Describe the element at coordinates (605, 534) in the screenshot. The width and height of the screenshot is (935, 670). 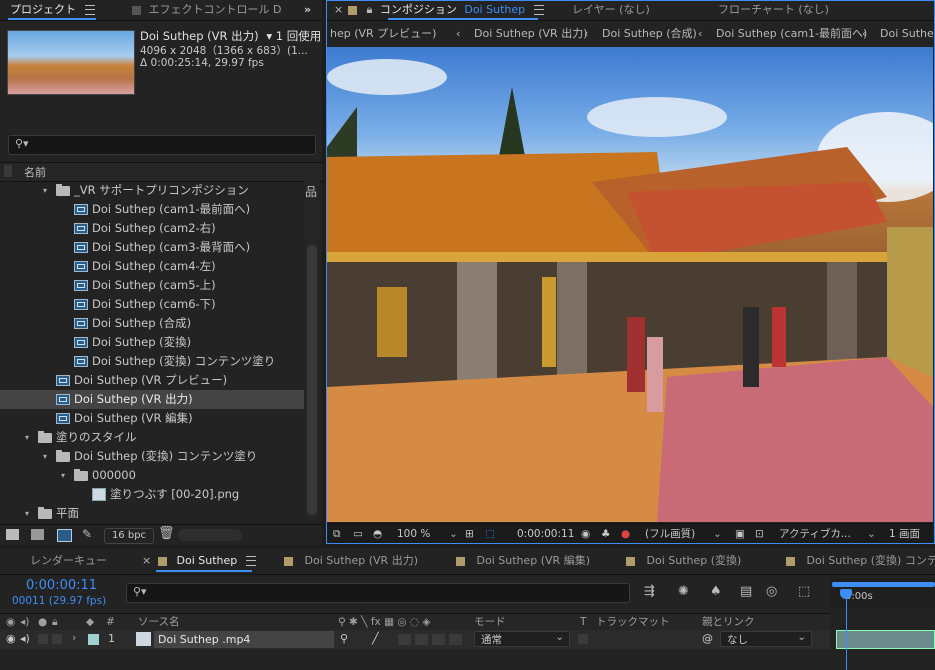
I see `show-snapshot-icon: ♣` at that location.